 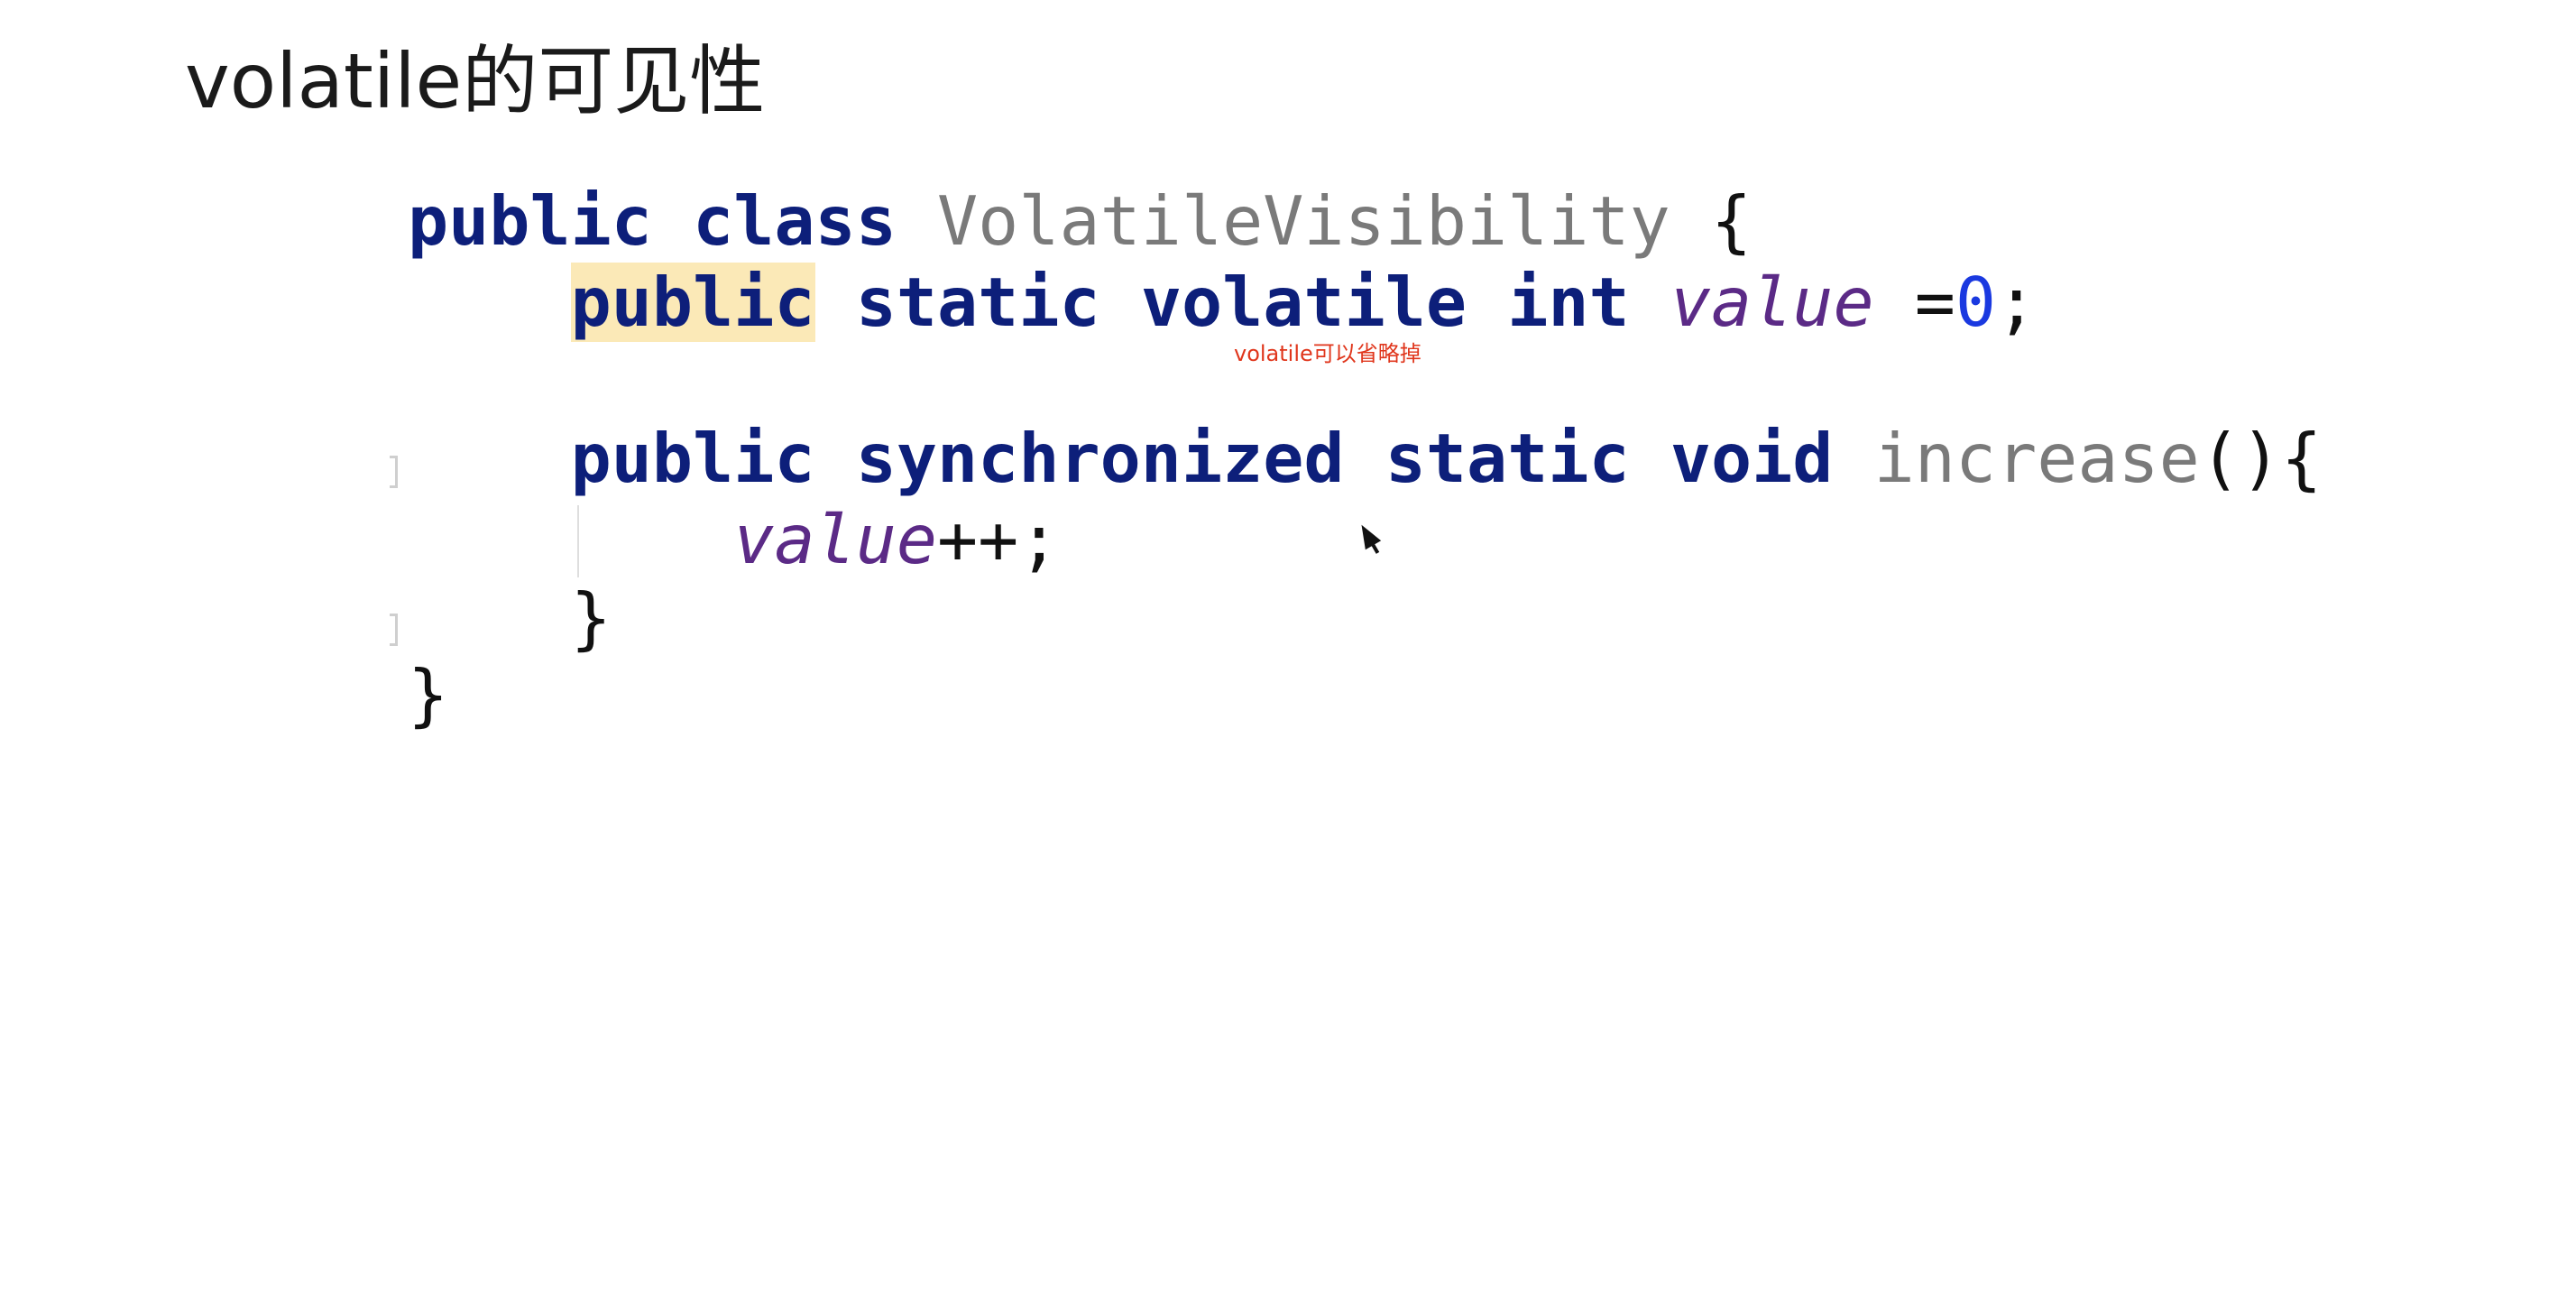 What do you see at coordinates (795, 221) in the screenshot?
I see `keyword-class: class` at bounding box center [795, 221].